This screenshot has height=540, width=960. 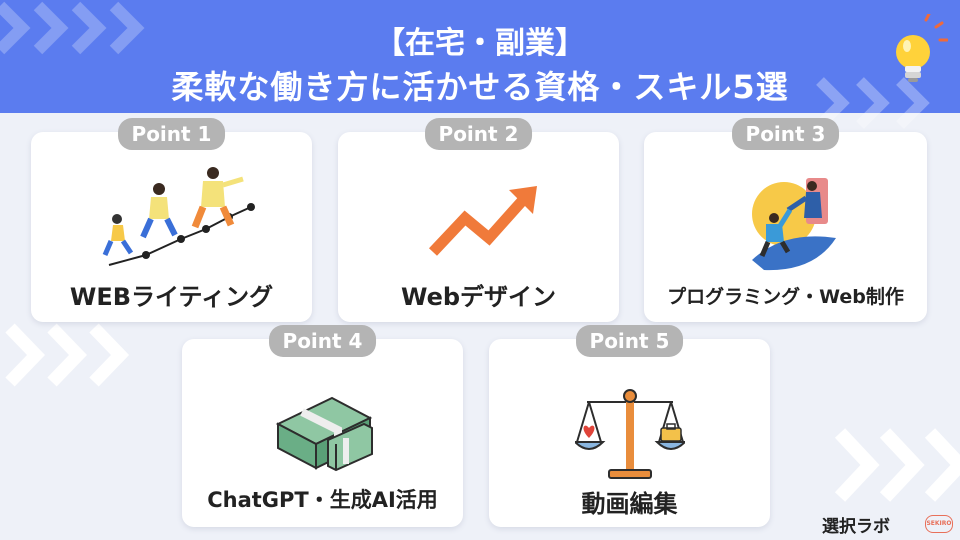 What do you see at coordinates (629, 504) in the screenshot?
I see `point-label: 動画編集` at bounding box center [629, 504].